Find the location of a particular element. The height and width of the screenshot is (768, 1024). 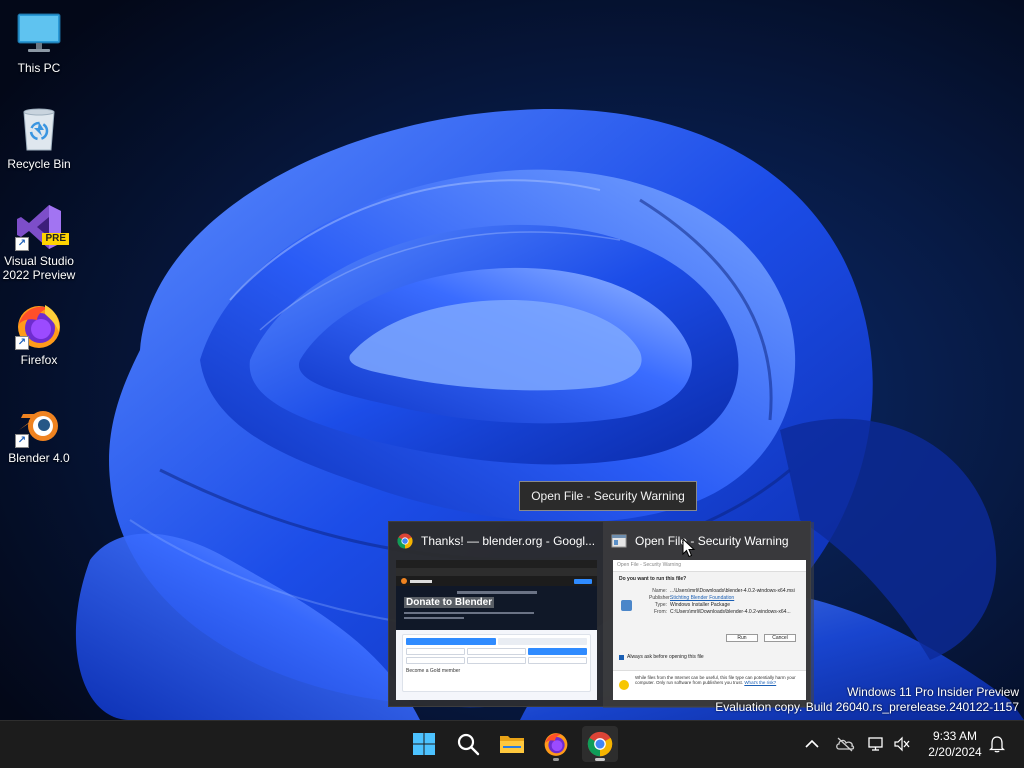

recycle-bin-icon is located at coordinates (39, 130).